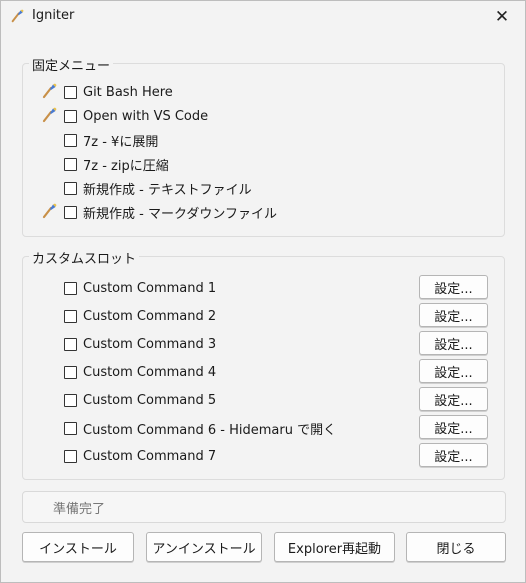 This screenshot has width=526, height=583. What do you see at coordinates (456, 547) in the screenshot?
I see `close-button: 閉じる` at bounding box center [456, 547].